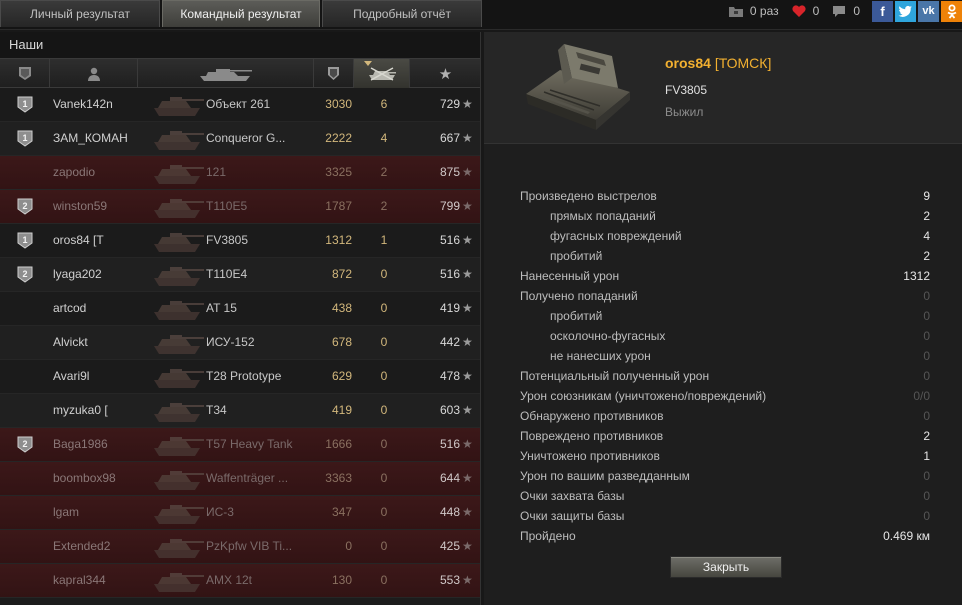  Describe the element at coordinates (338, 240) in the screenshot. I see `damage-cell: 1312` at that location.